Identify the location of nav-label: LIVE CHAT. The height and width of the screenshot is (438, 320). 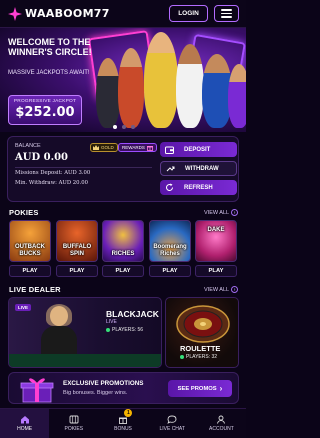
(172, 429).